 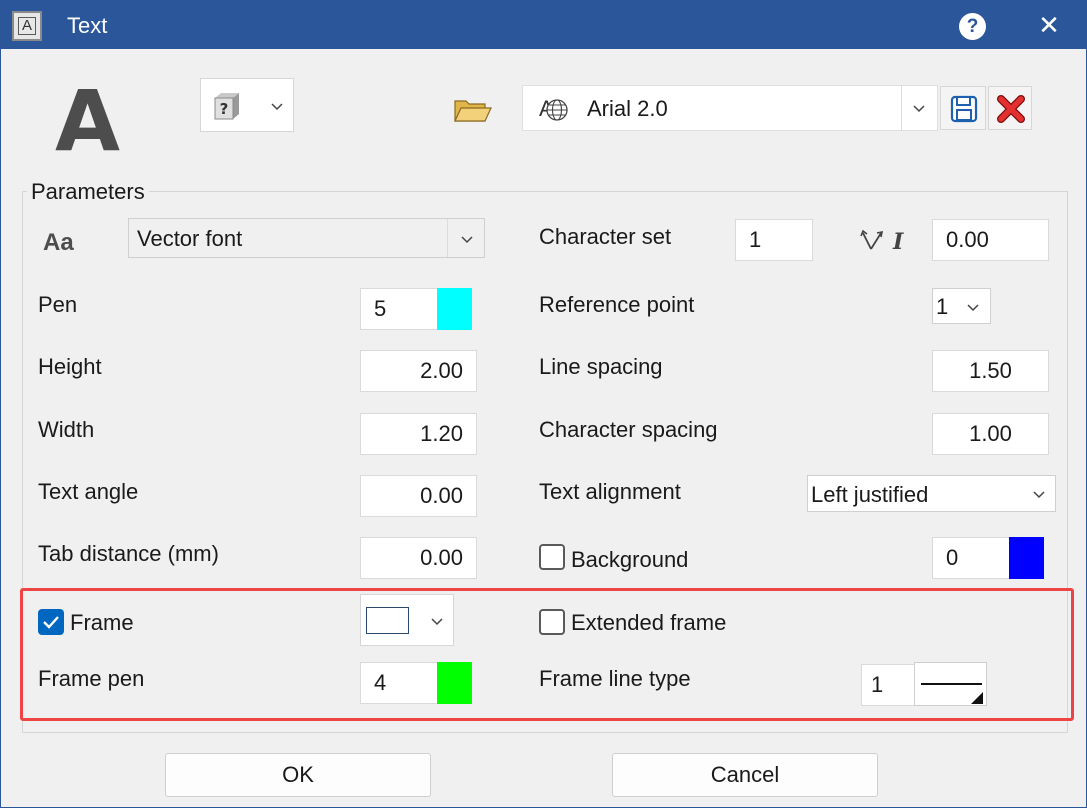 What do you see at coordinates (418, 558) in the screenshot?
I see `tab-distance-input: 0.00` at bounding box center [418, 558].